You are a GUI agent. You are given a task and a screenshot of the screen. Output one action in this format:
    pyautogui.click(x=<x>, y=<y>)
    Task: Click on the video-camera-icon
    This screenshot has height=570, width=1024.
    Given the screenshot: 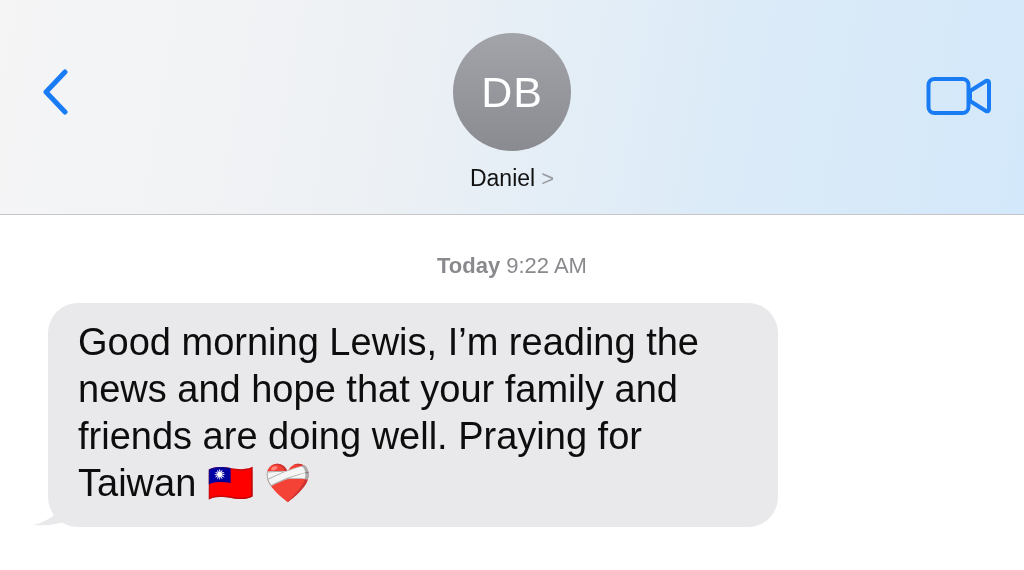 What is the action you would take?
    pyautogui.click(x=959, y=96)
    